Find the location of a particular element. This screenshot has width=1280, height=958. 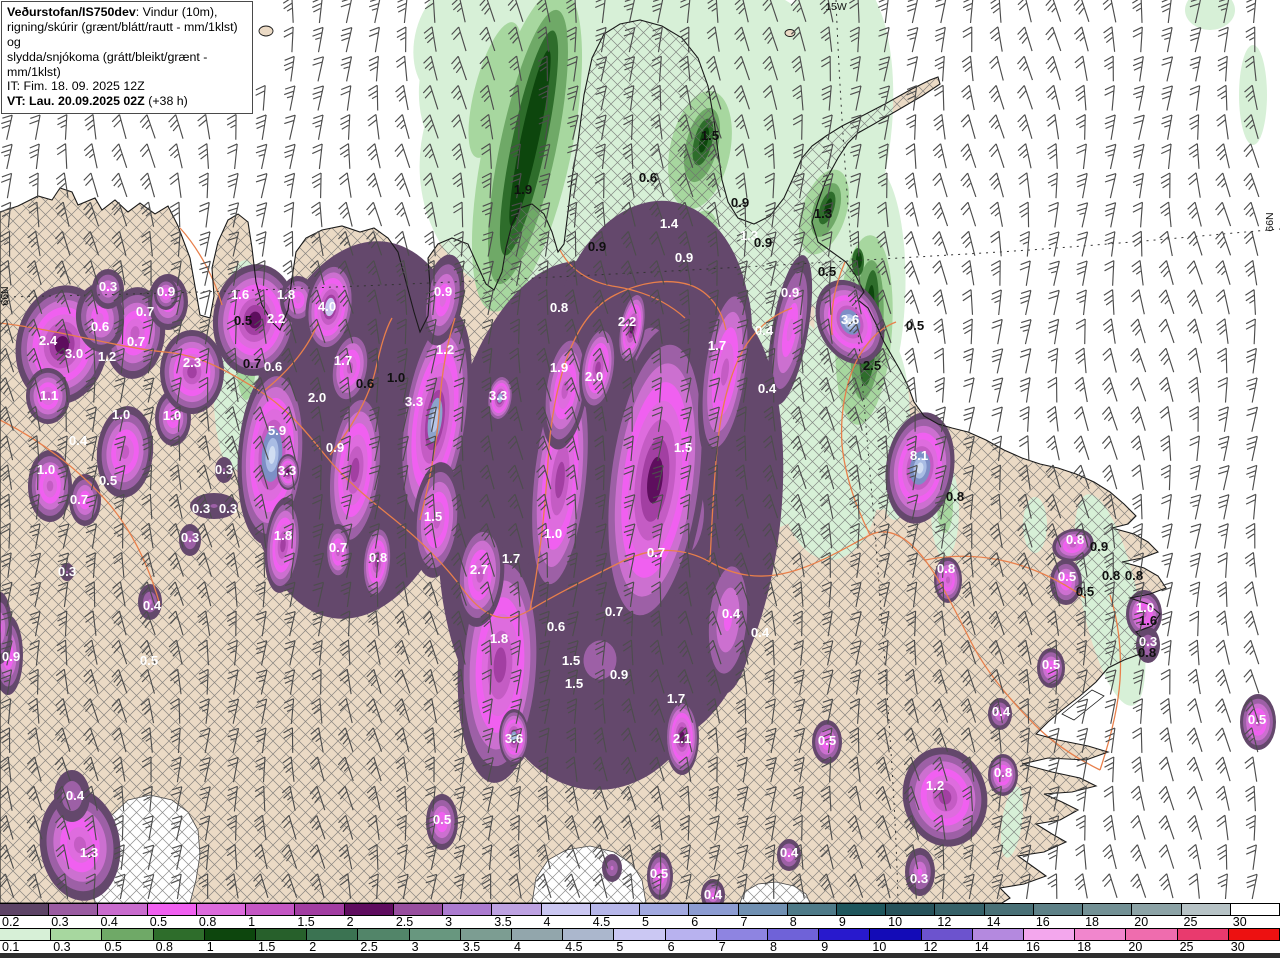

rain-blob is located at coordinates (1253, 95).